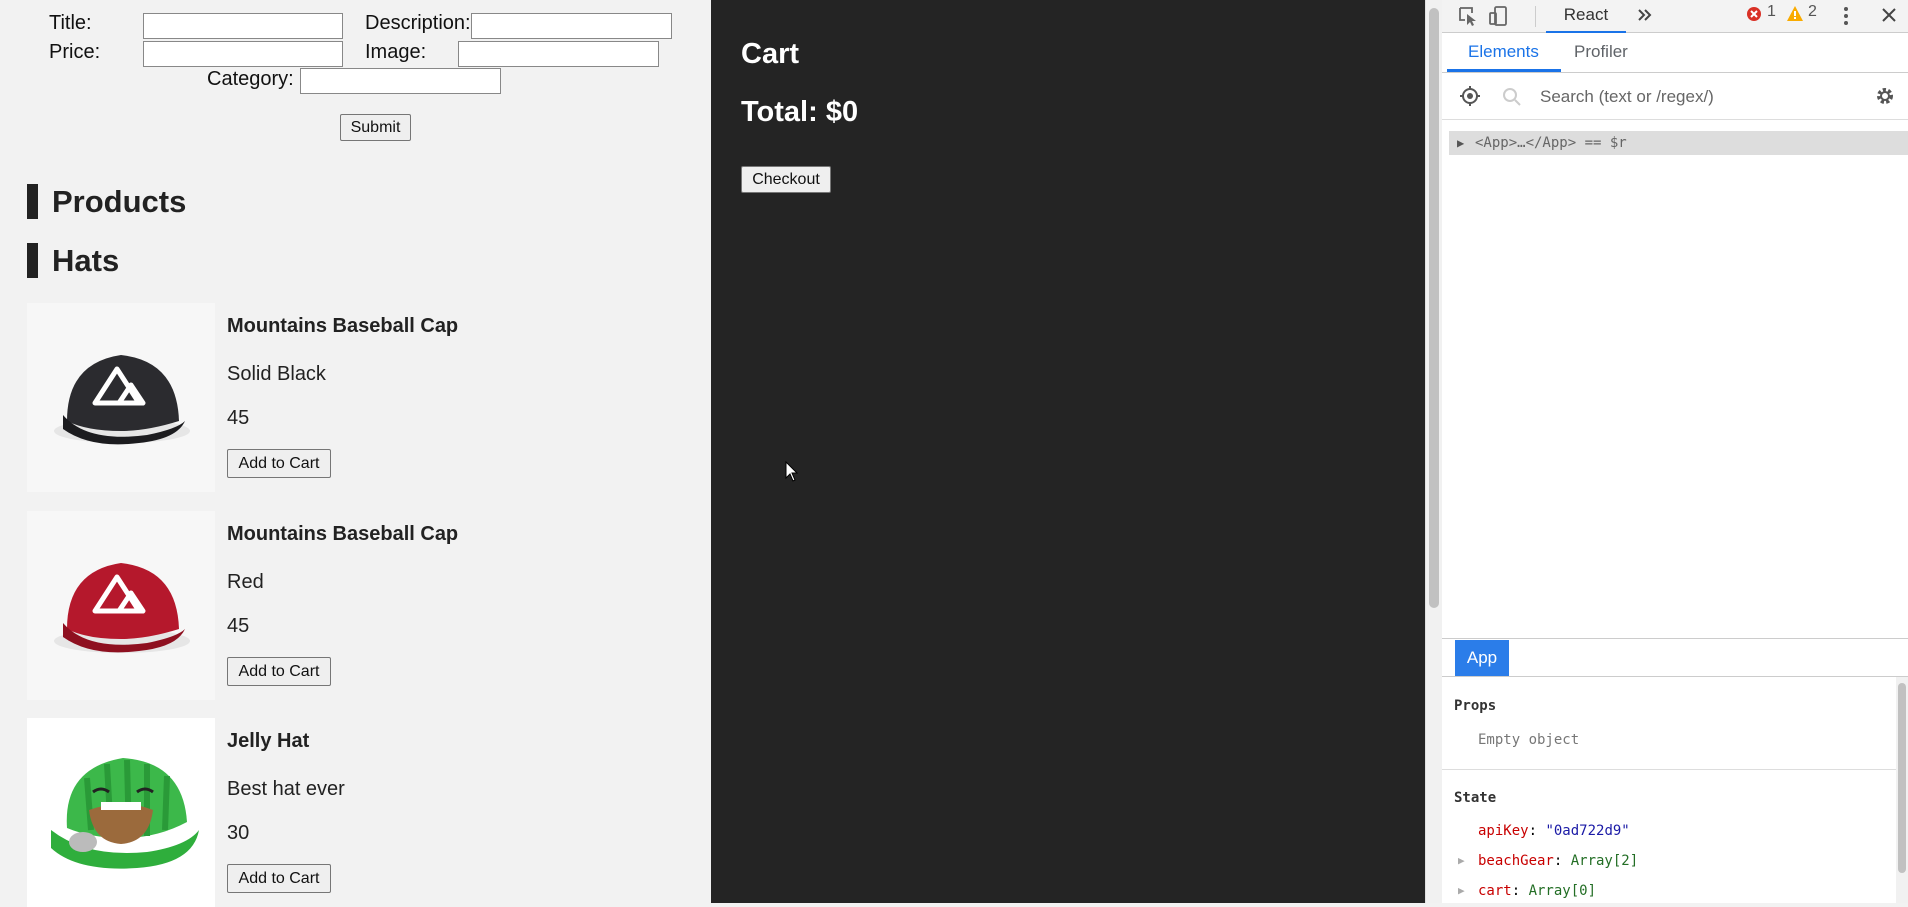 This screenshot has width=1908, height=907. I want to click on state-heading: State, so click(1475, 798).